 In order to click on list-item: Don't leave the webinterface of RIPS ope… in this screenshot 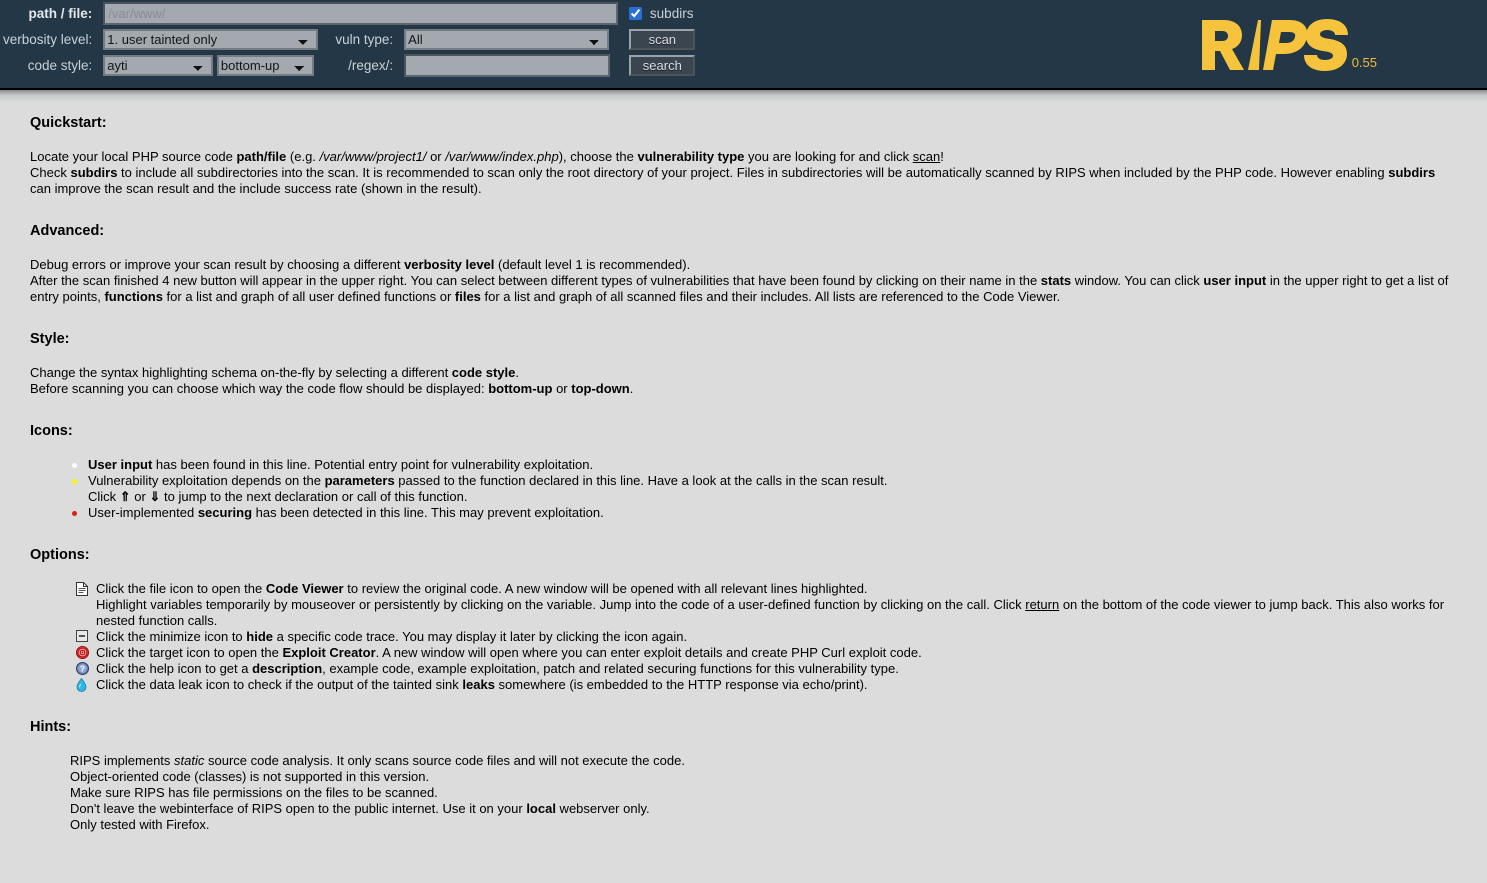, I will do `click(763, 809)`.